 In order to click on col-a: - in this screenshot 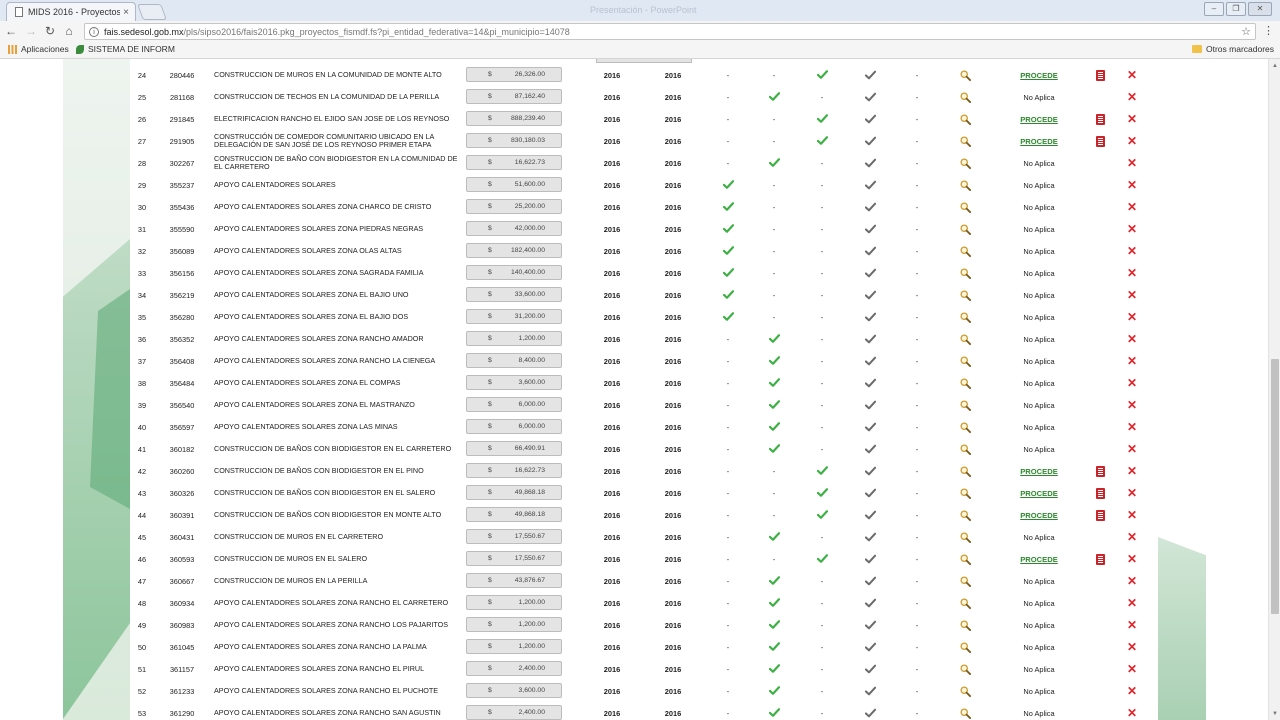, I will do `click(728, 711)`.